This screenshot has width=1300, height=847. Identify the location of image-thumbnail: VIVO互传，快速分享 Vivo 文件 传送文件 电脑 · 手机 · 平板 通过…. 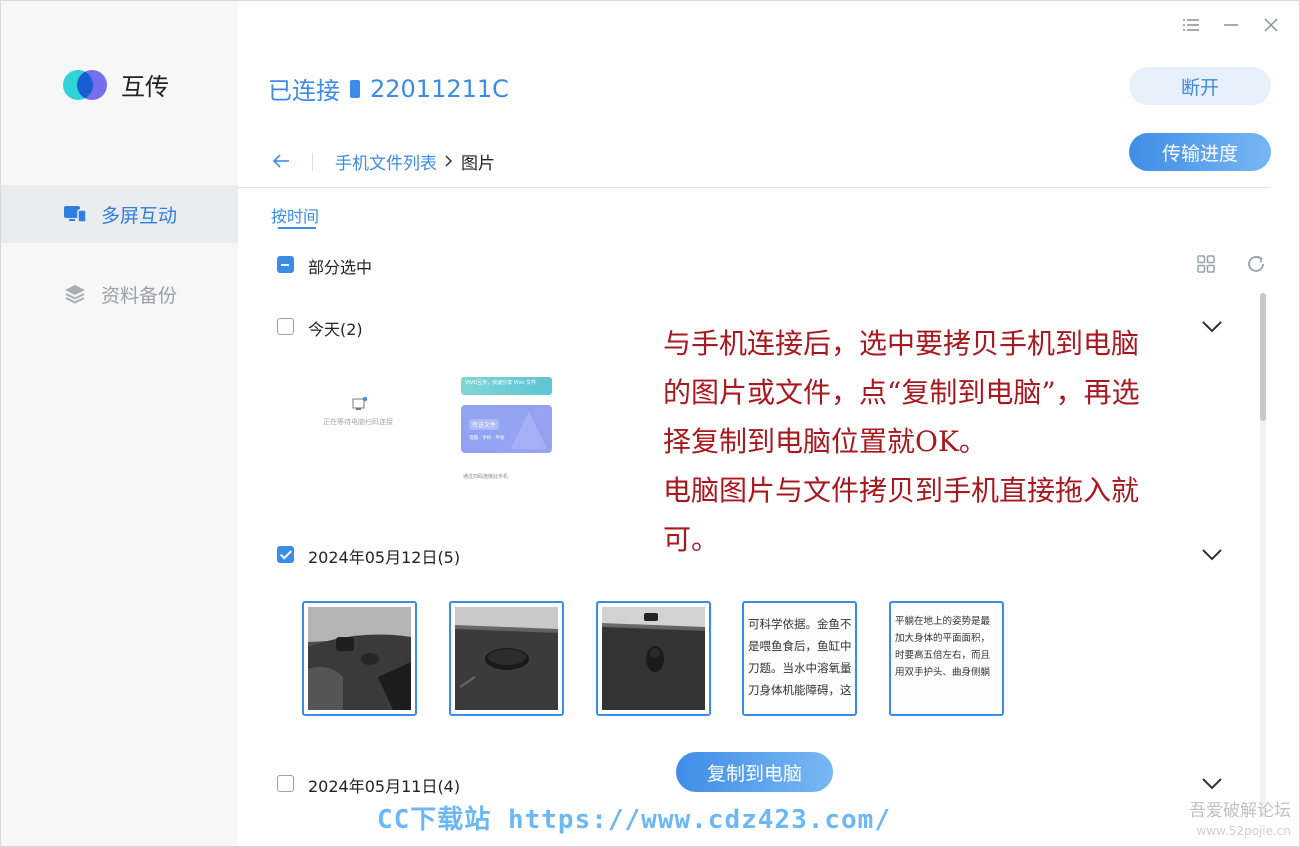
(504, 428).